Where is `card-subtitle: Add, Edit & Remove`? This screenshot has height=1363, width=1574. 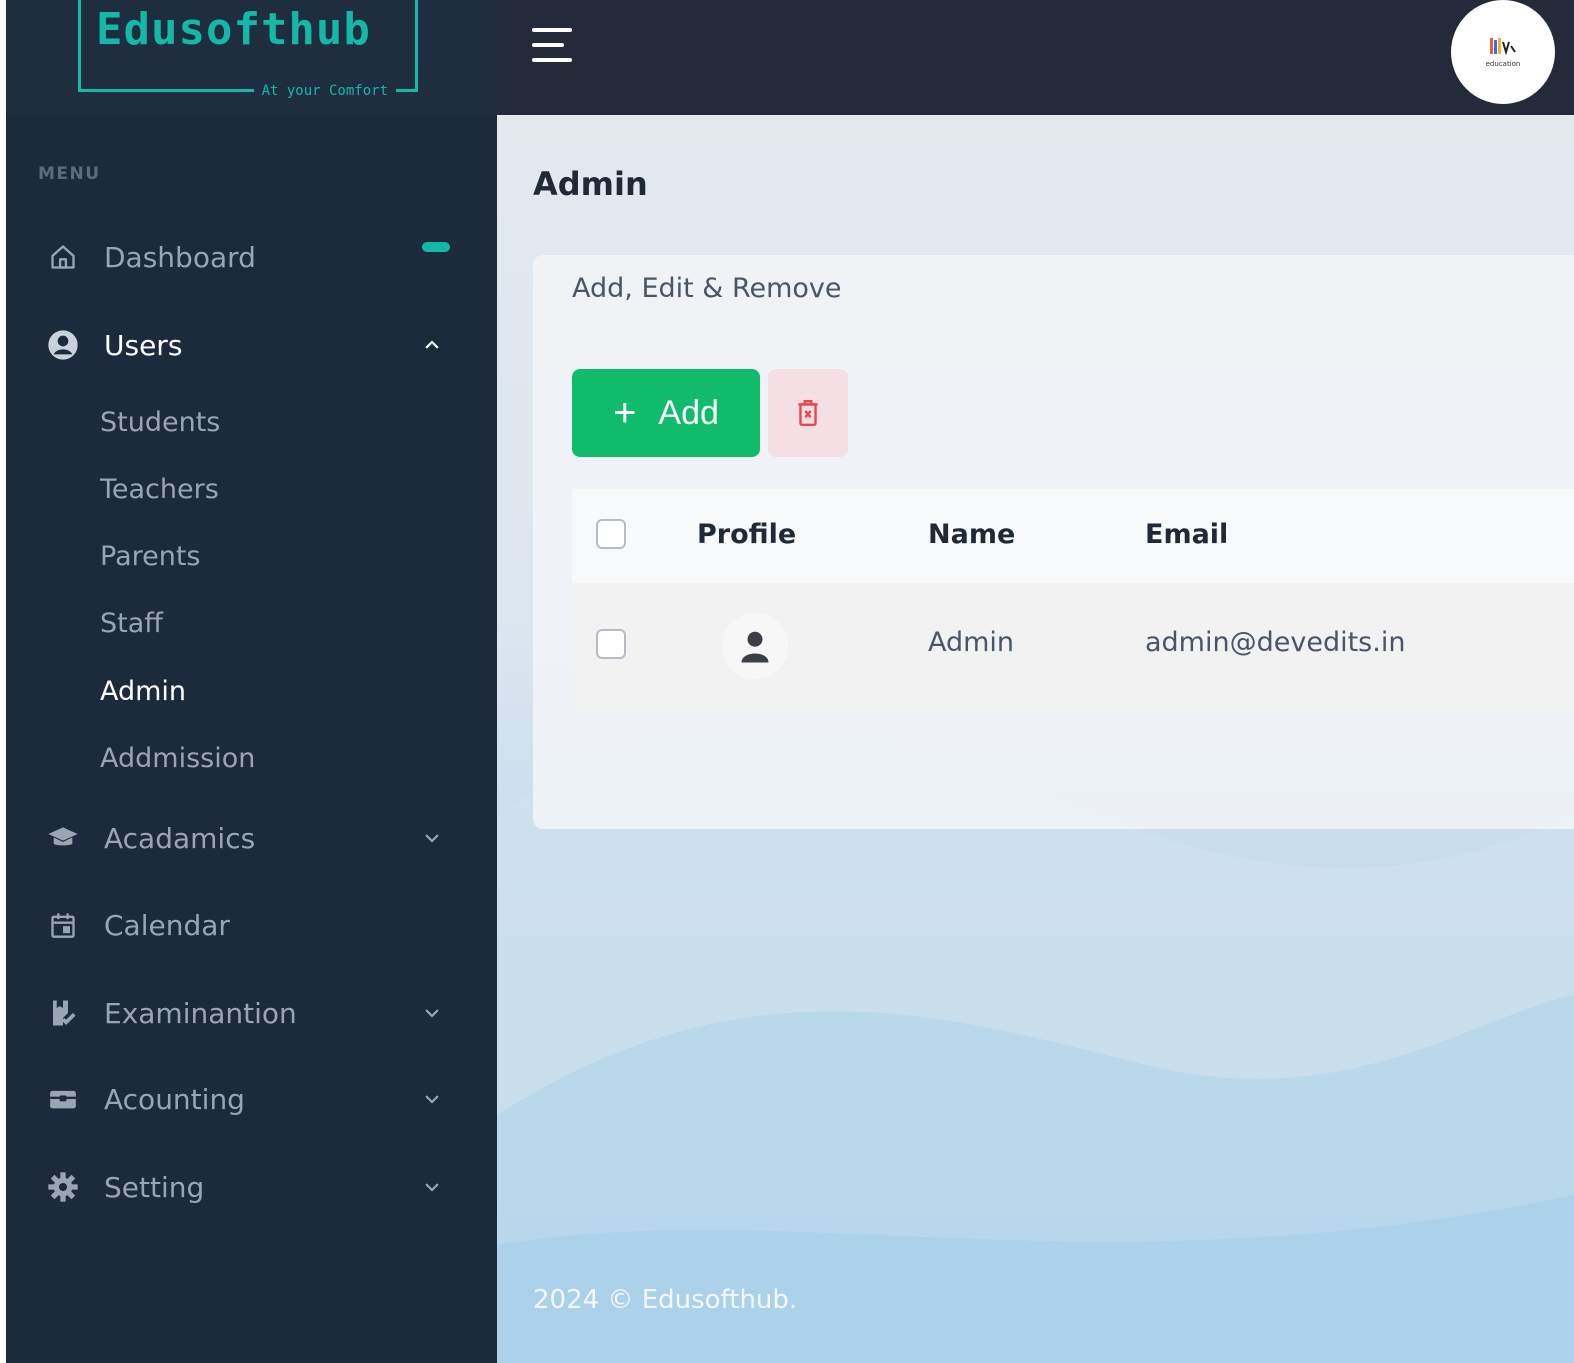 card-subtitle: Add, Edit & Remove is located at coordinates (707, 288).